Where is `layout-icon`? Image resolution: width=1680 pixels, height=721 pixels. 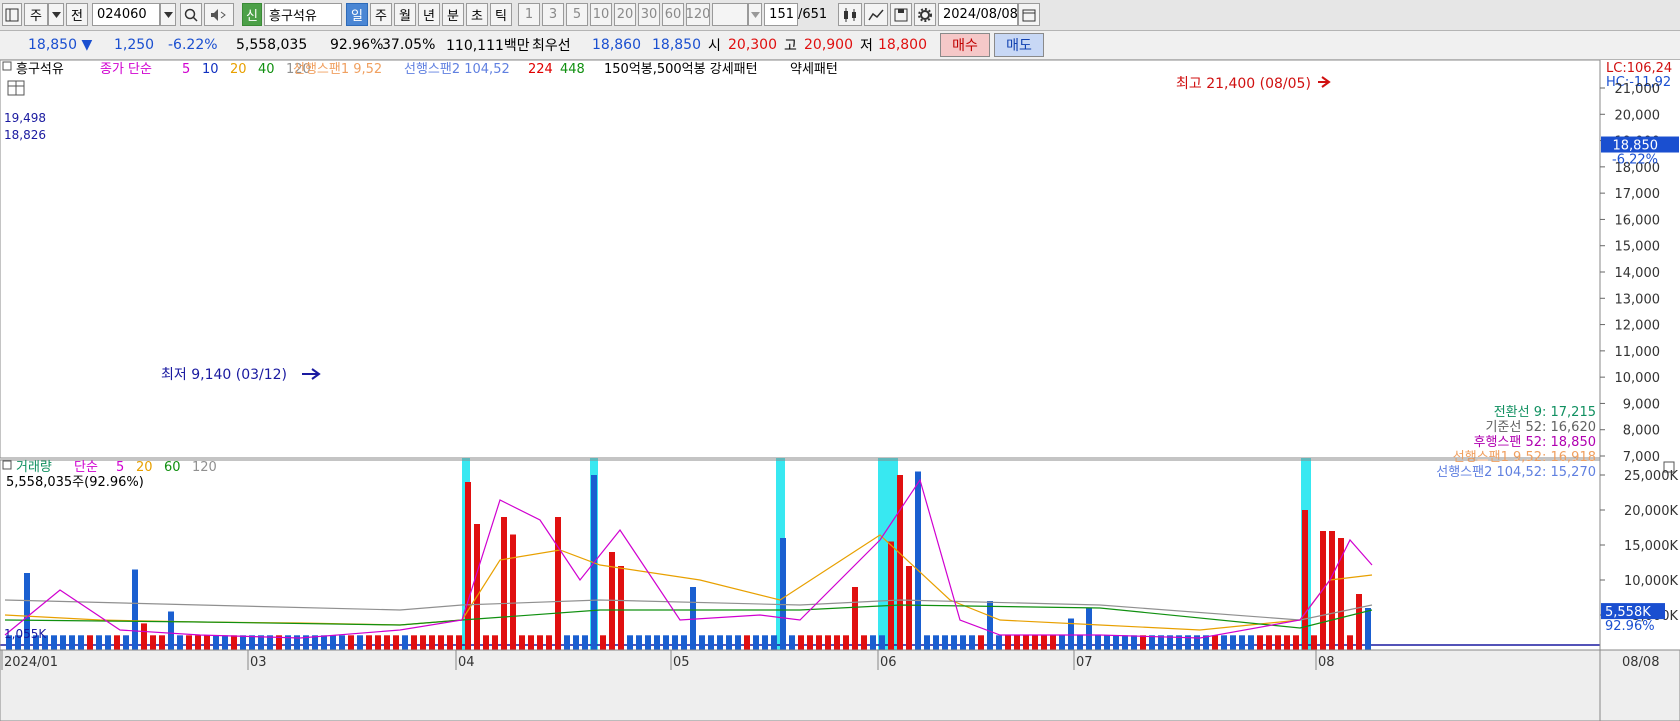
layout-icon is located at coordinates (12, 14).